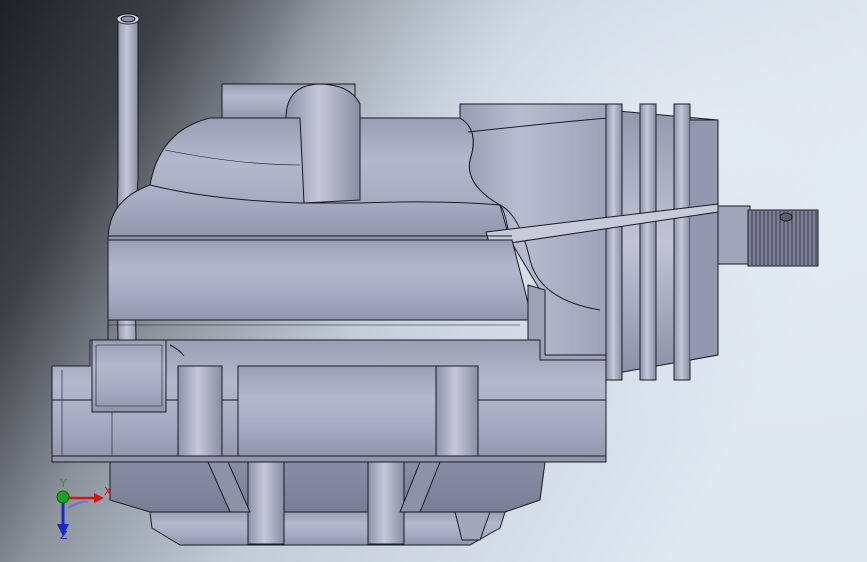  What do you see at coordinates (63, 483) in the screenshot?
I see `y-axis-label: Y` at bounding box center [63, 483].